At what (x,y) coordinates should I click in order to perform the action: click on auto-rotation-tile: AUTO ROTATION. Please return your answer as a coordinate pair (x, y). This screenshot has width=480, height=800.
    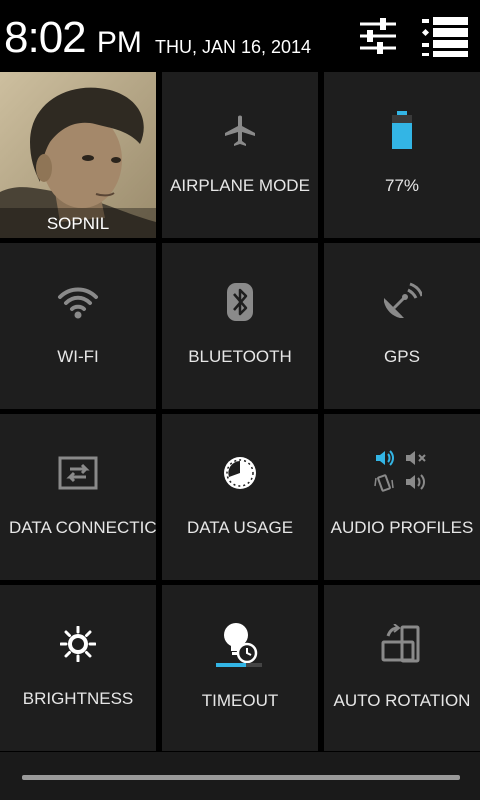
    Looking at the image, I should click on (402, 668).